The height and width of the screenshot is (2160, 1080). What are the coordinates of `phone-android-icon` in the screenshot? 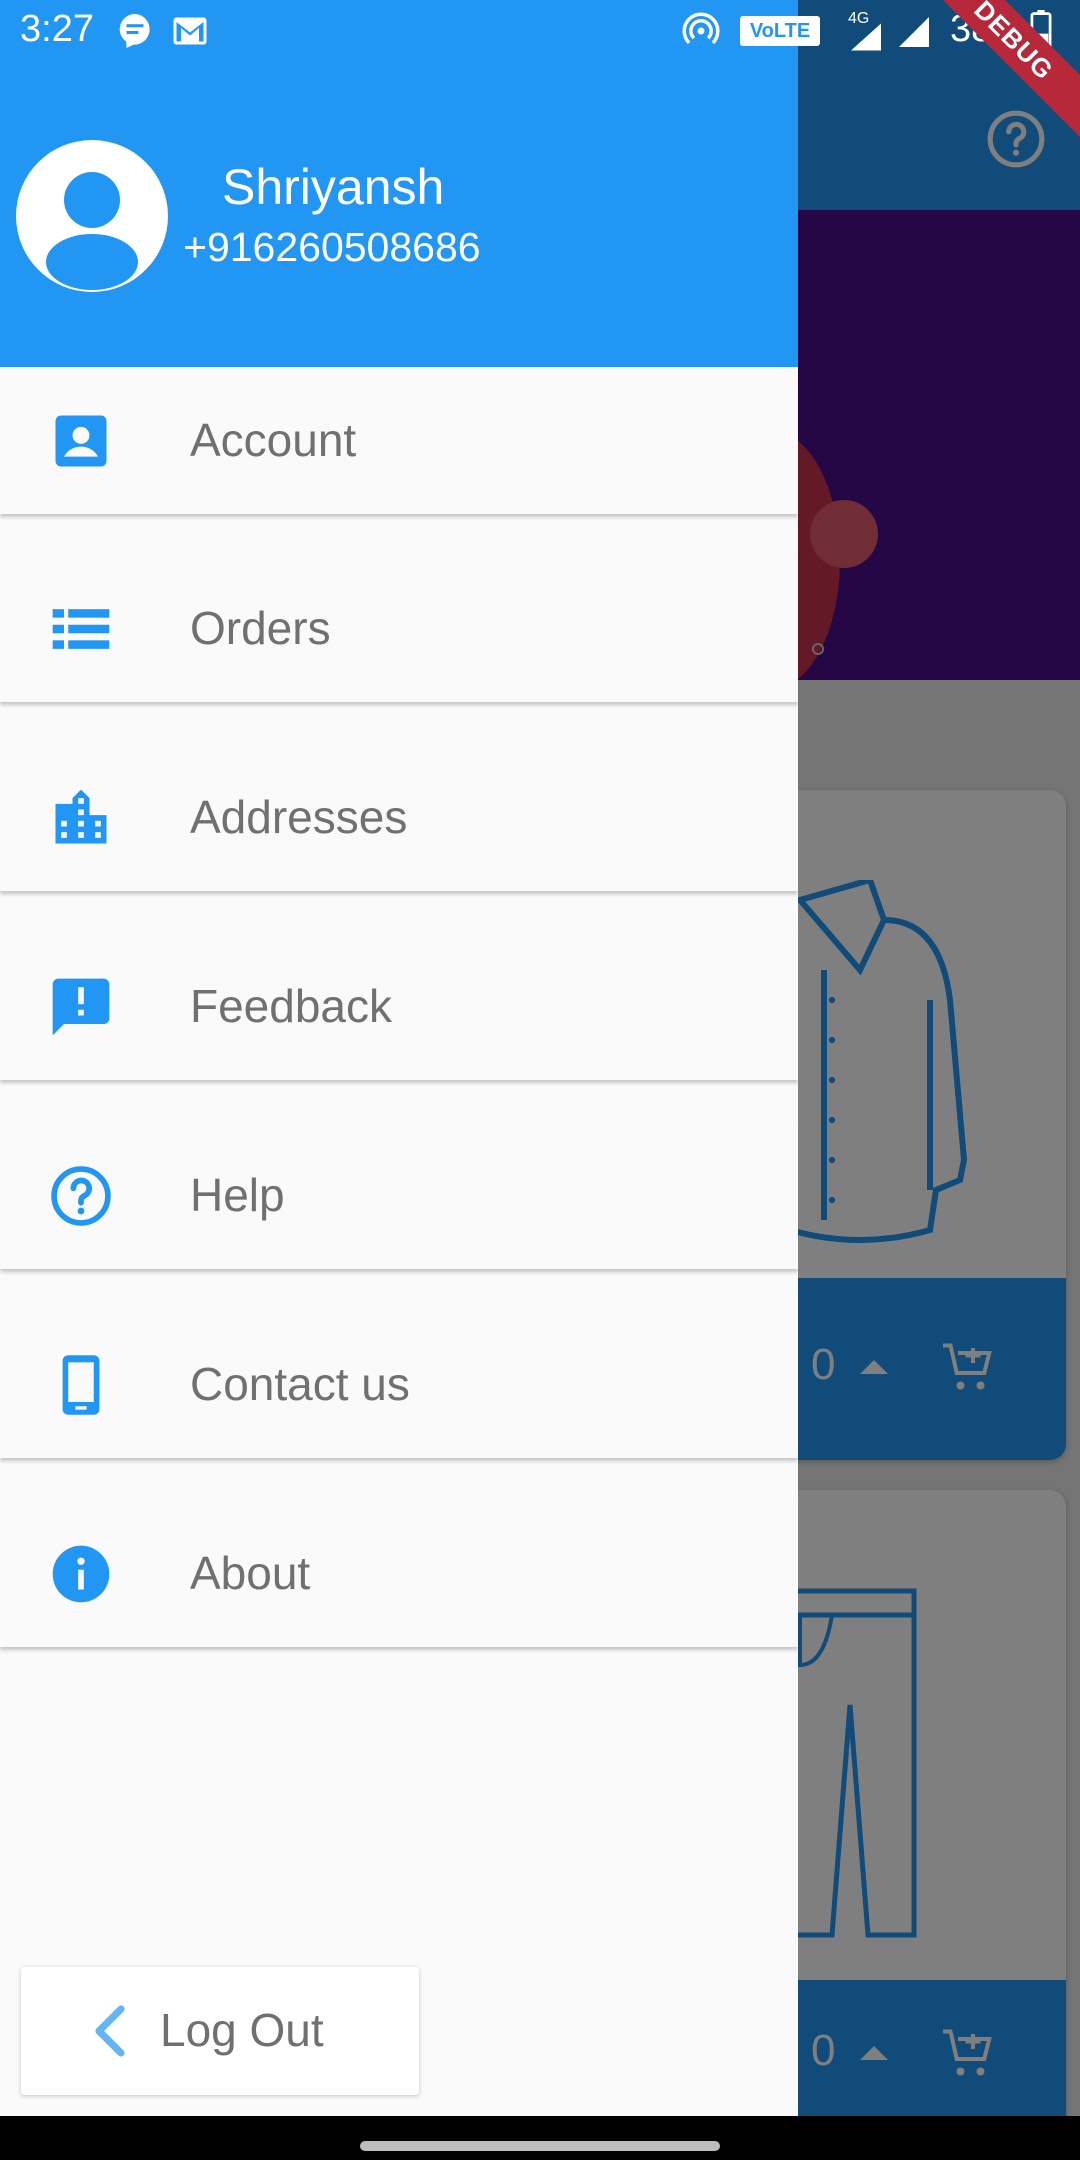 It's located at (81, 1385).